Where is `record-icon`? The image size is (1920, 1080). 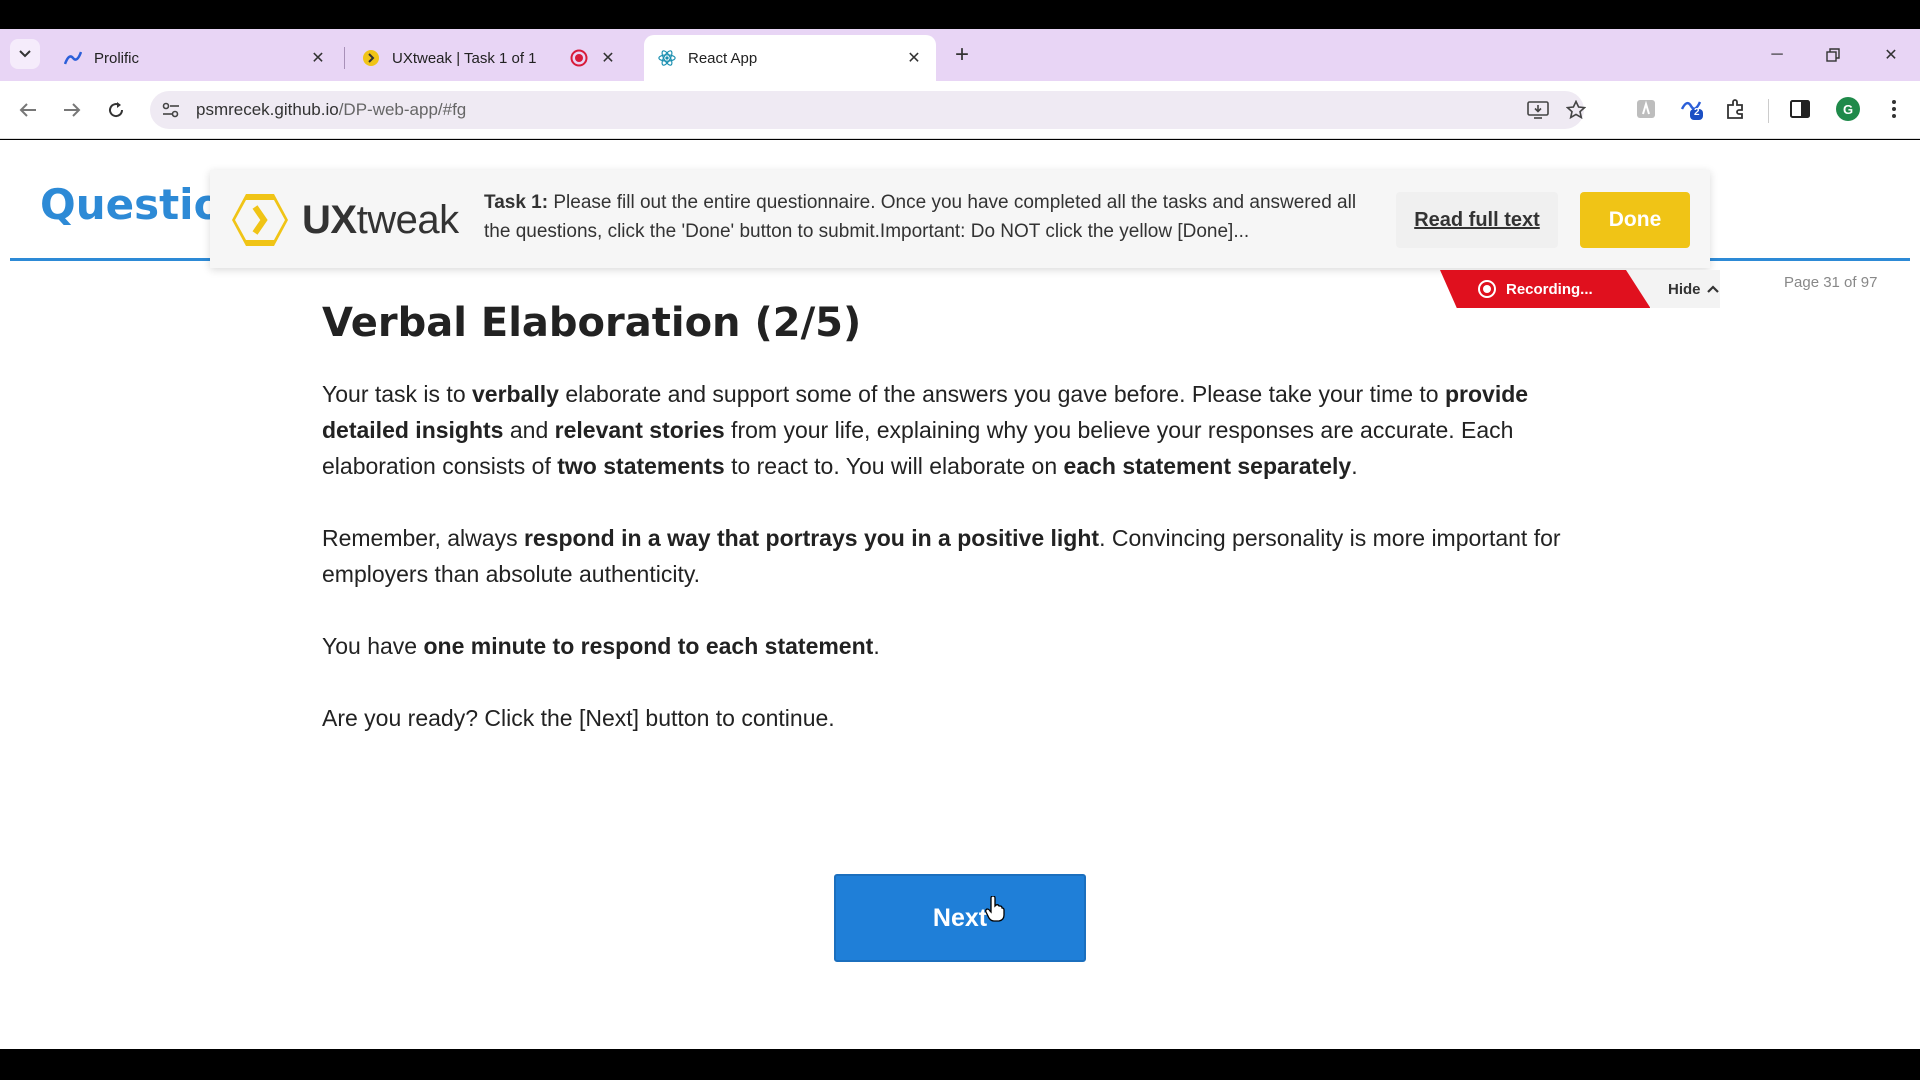
record-icon is located at coordinates (1487, 289).